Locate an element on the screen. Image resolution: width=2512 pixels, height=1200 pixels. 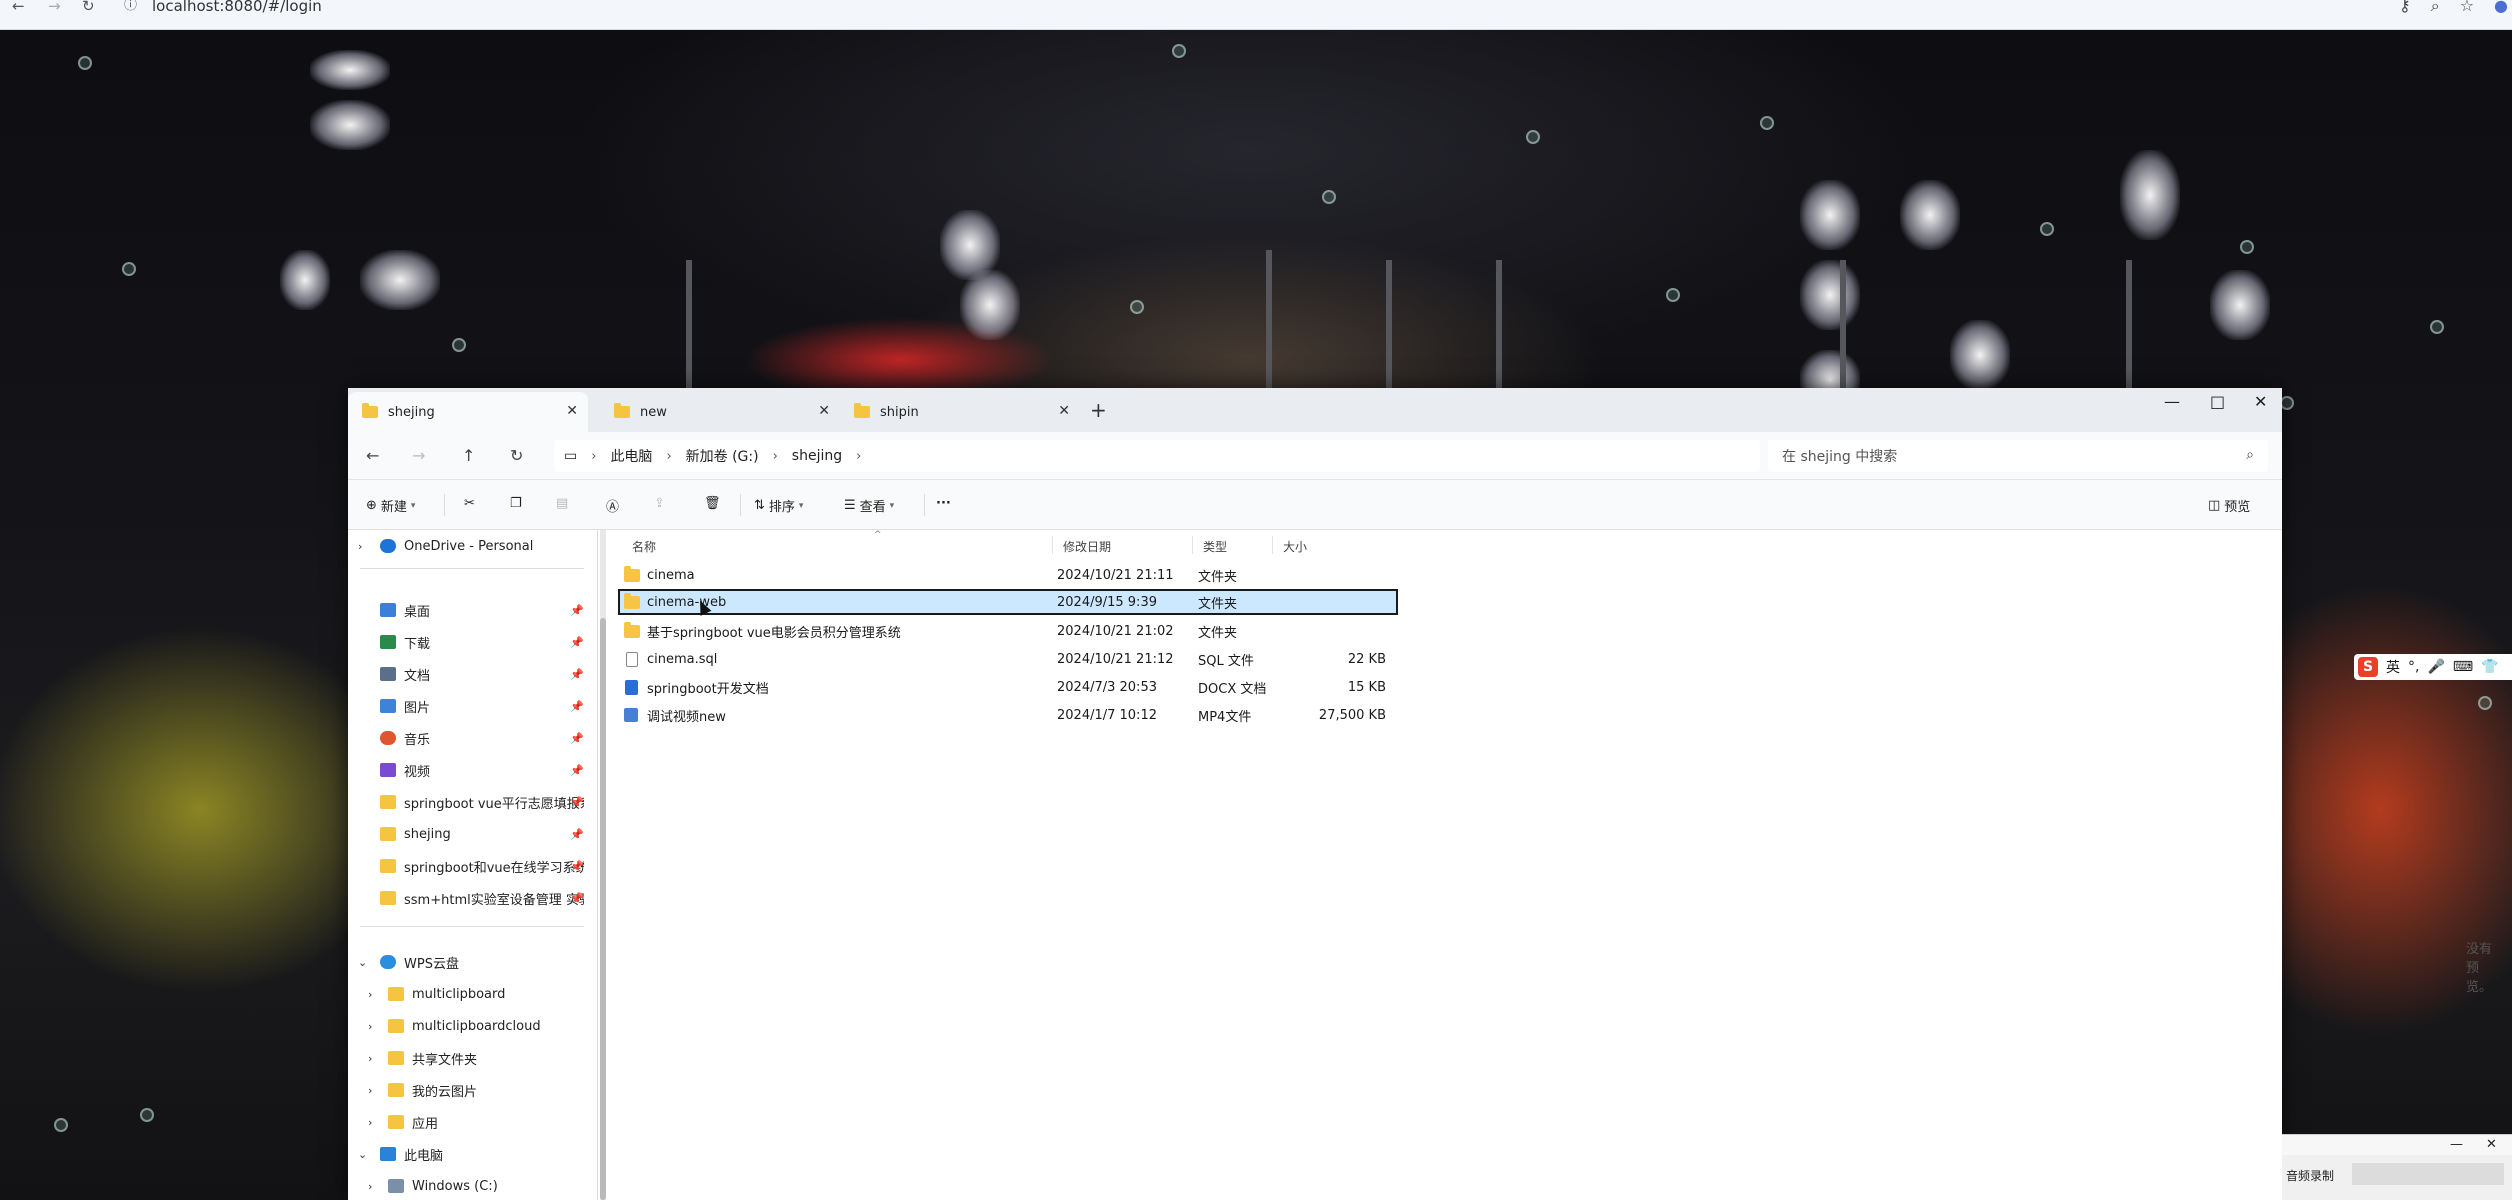
delete-button: 🗑 is located at coordinates (712, 503).